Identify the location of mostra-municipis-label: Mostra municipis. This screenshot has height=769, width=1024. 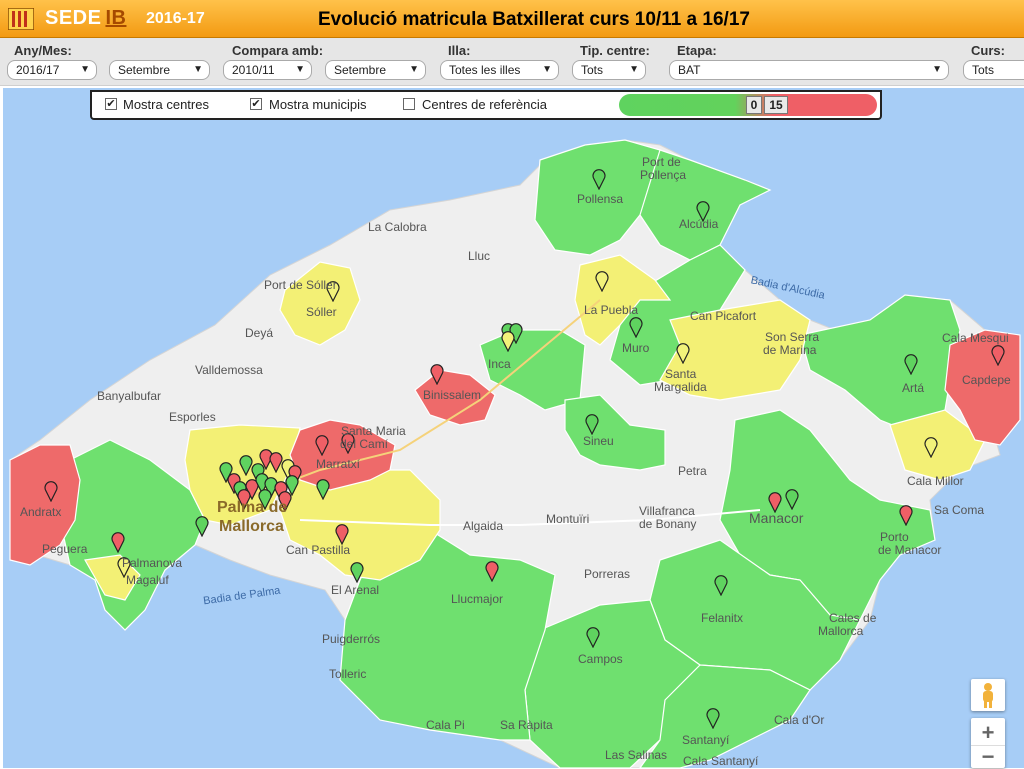
(318, 104).